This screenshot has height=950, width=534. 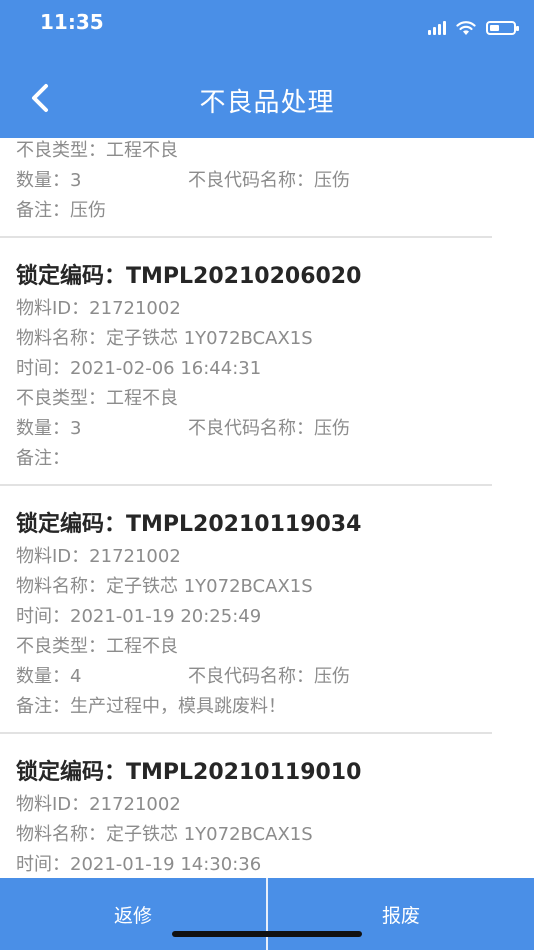 I want to click on scrap-button: 报废, so click(x=401, y=914).